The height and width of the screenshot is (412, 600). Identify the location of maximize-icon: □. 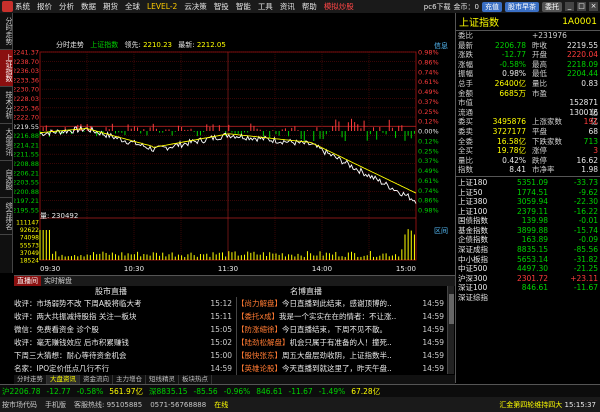
(581, 6).